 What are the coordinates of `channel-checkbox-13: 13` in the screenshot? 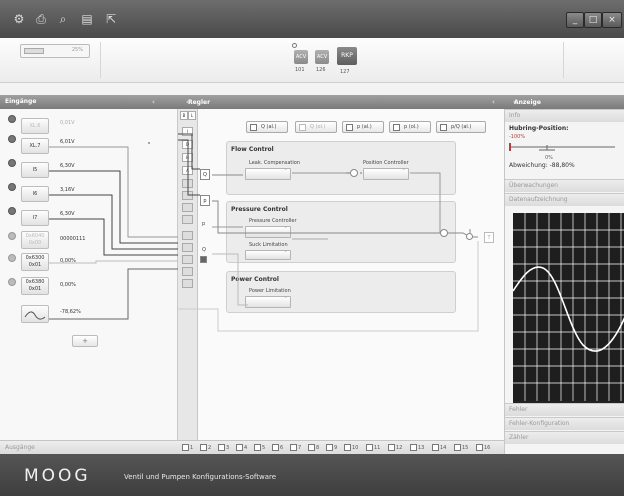 It's located at (417, 448).